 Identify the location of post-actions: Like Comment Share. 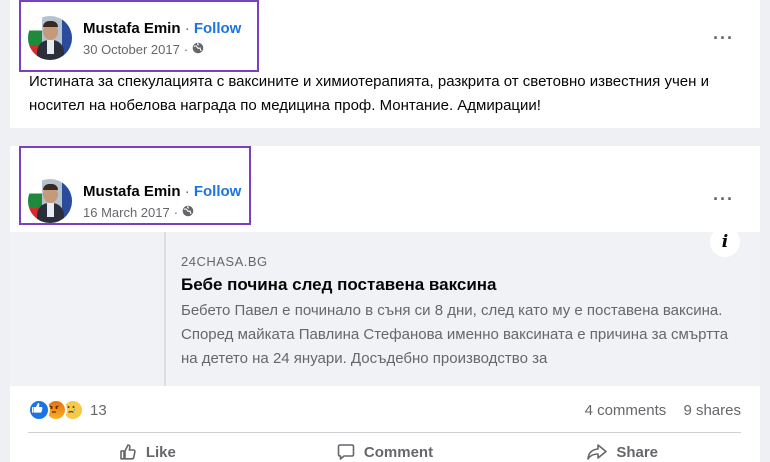
(384, 452).